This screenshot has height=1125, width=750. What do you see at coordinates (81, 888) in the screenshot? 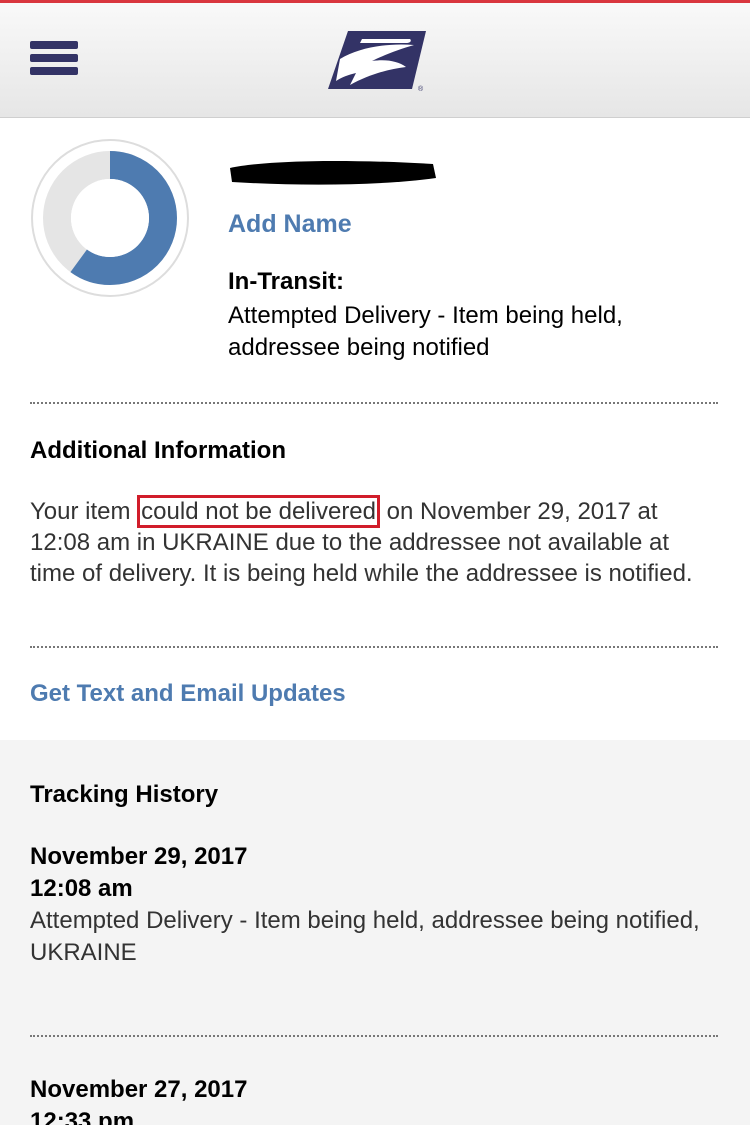
I see `event-time: 12:08 am` at bounding box center [81, 888].